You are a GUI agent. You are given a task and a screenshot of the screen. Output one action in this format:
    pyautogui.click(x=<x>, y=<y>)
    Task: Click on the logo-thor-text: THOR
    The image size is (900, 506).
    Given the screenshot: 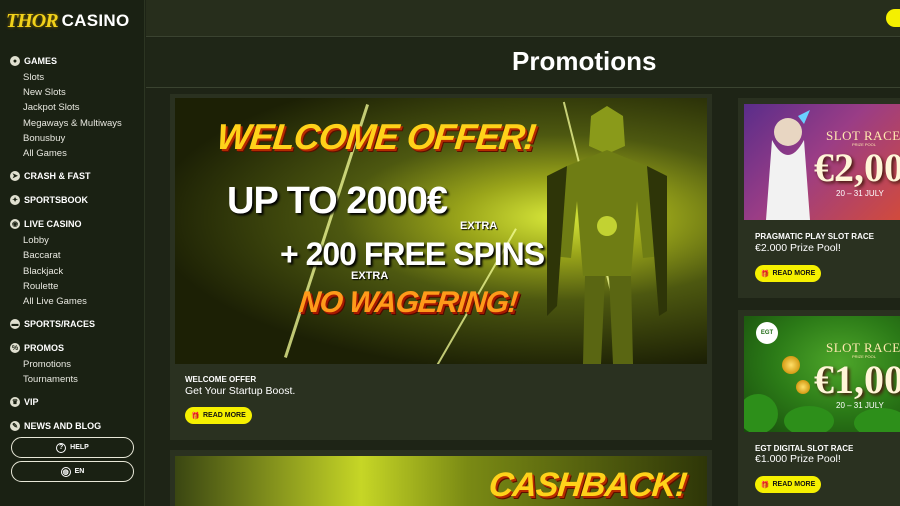 What is the action you would take?
    pyautogui.click(x=32, y=20)
    